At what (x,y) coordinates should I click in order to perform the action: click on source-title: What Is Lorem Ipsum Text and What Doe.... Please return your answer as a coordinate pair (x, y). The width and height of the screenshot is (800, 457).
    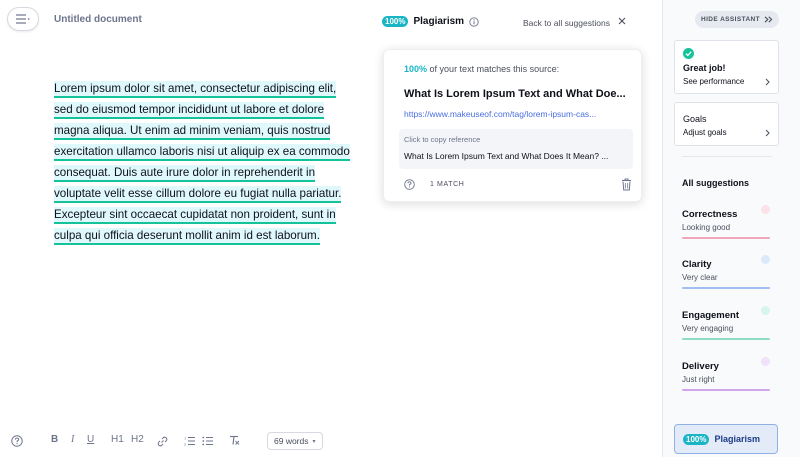
    Looking at the image, I should click on (515, 94).